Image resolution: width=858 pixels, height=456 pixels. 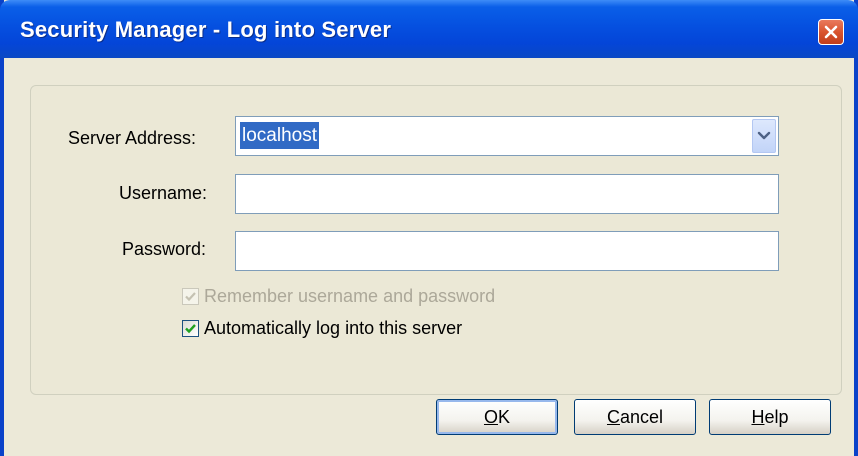 What do you see at coordinates (132, 138) in the screenshot?
I see `server-address-label: Server Address:` at bounding box center [132, 138].